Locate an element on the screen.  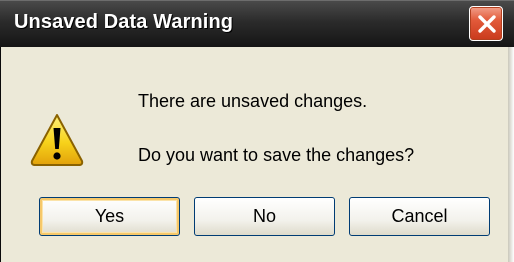
close-icon is located at coordinates (487, 24).